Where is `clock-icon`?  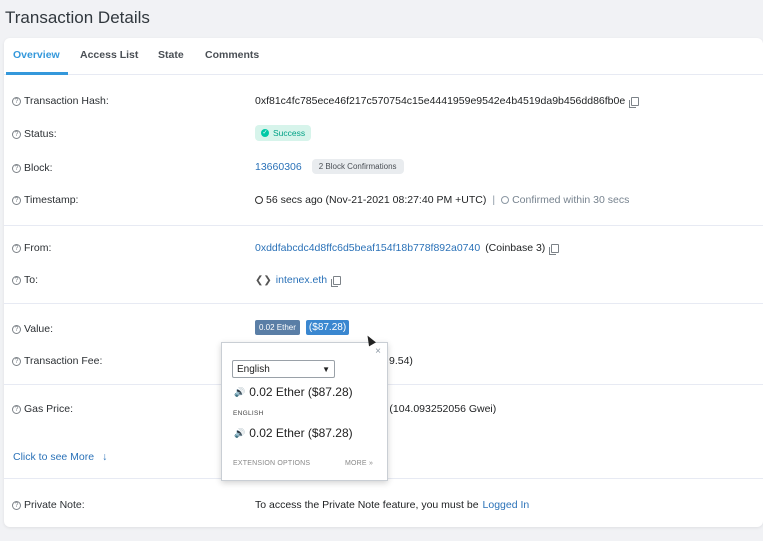 clock-icon is located at coordinates (259, 200).